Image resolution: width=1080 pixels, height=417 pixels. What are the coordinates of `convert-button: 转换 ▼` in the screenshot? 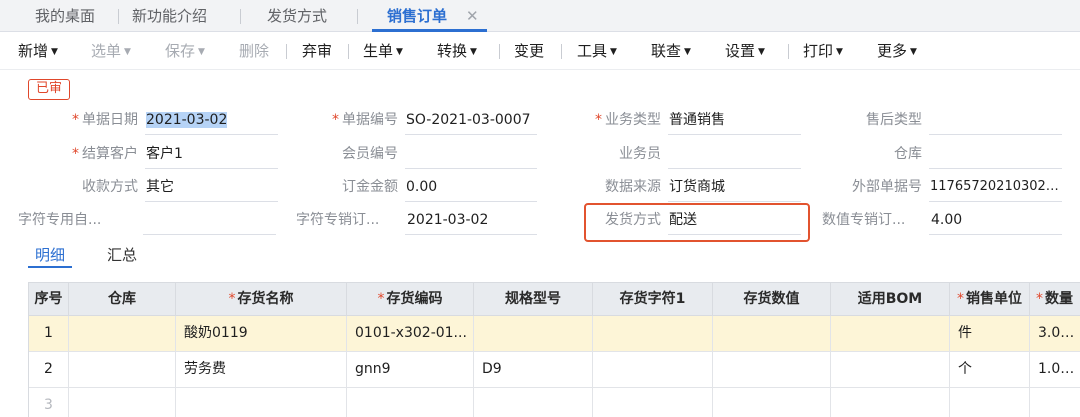 It's located at (457, 51).